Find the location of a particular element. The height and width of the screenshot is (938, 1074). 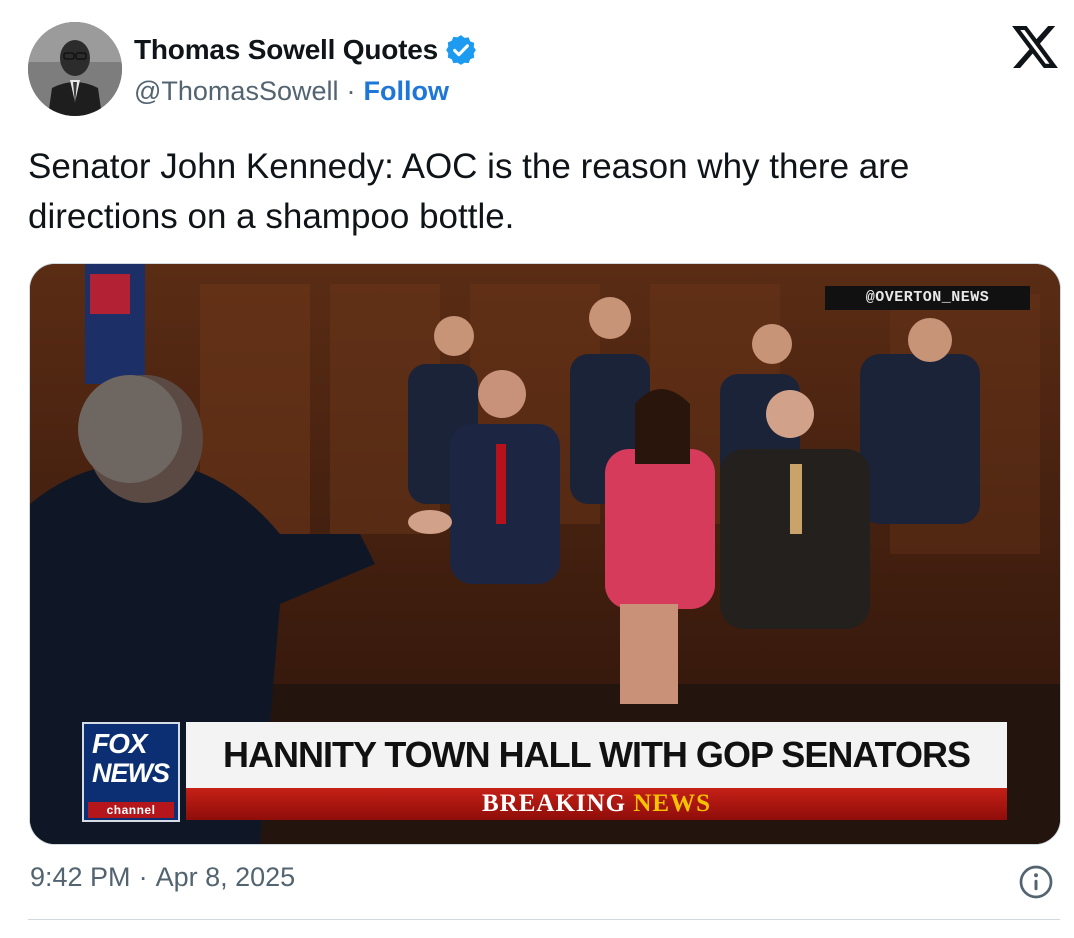

logo-fox-text: FOX is located at coordinates (120, 743).